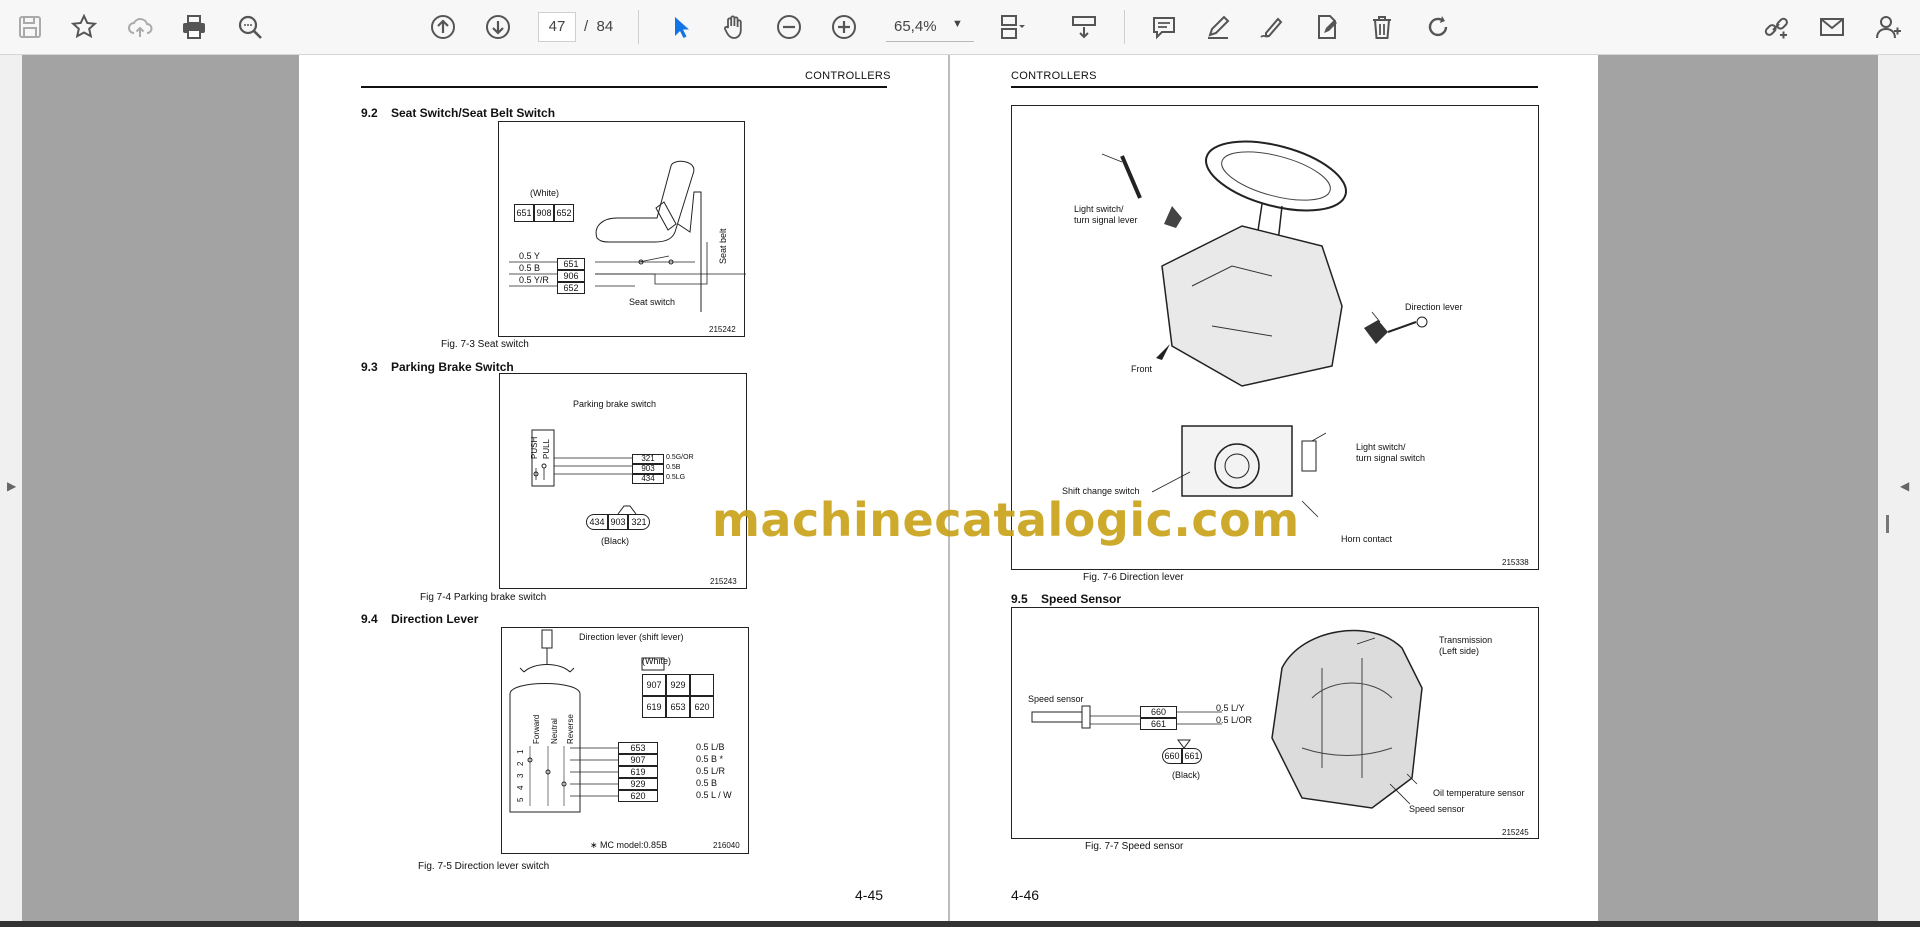 This screenshot has width=1920, height=927. Describe the element at coordinates (498, 27) in the screenshot. I see `page-down-icon` at that location.